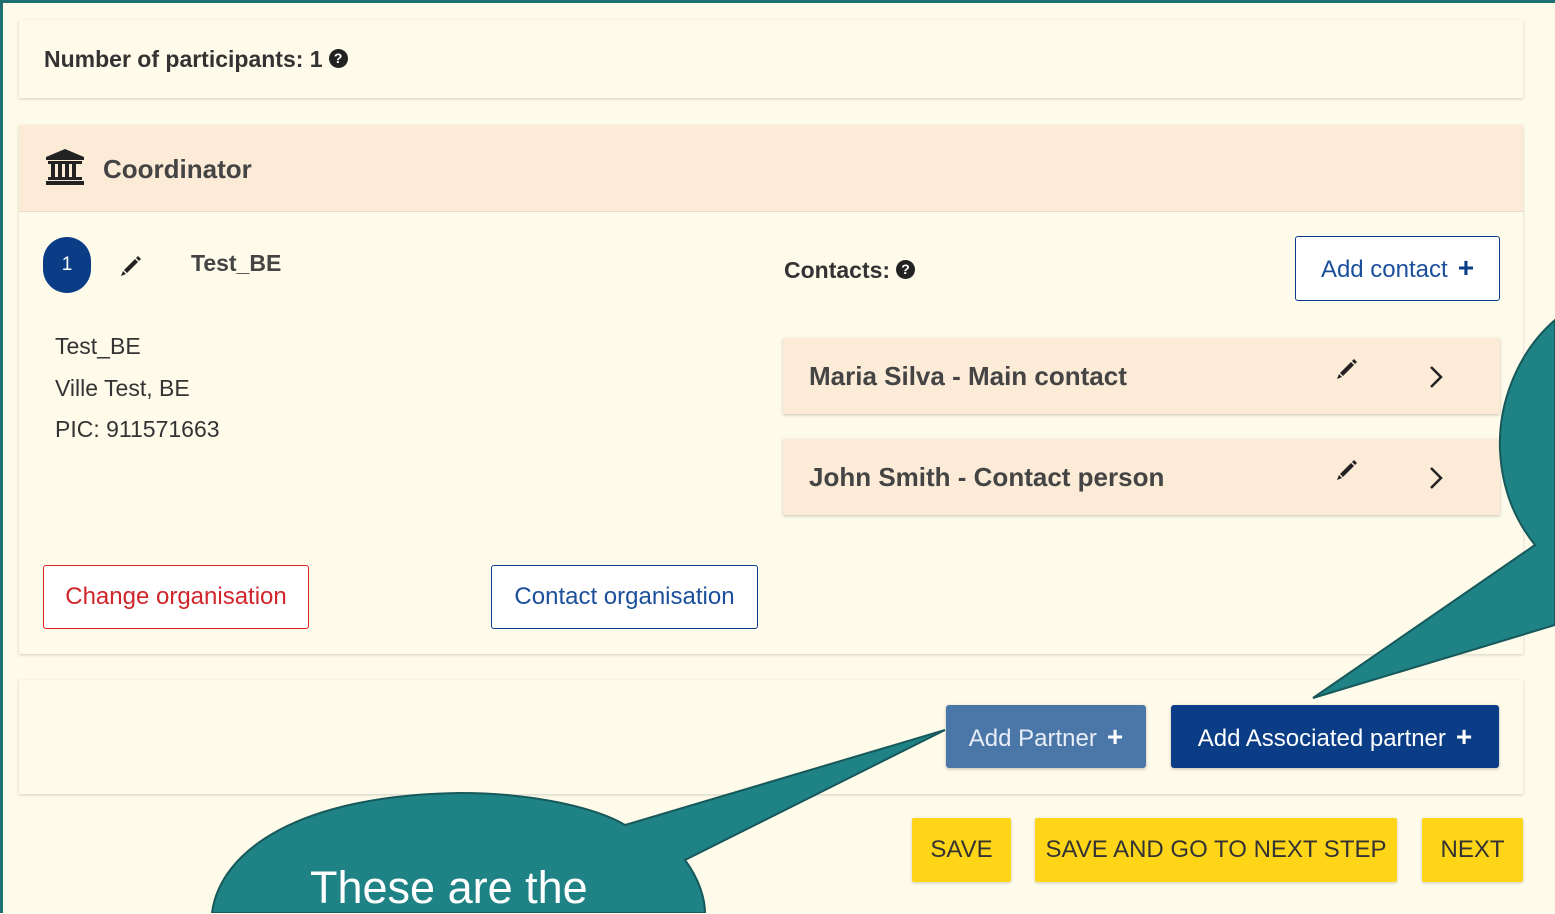  What do you see at coordinates (1321, 738) in the screenshot?
I see `add-associated-partner-label: Add Associated partner` at bounding box center [1321, 738].